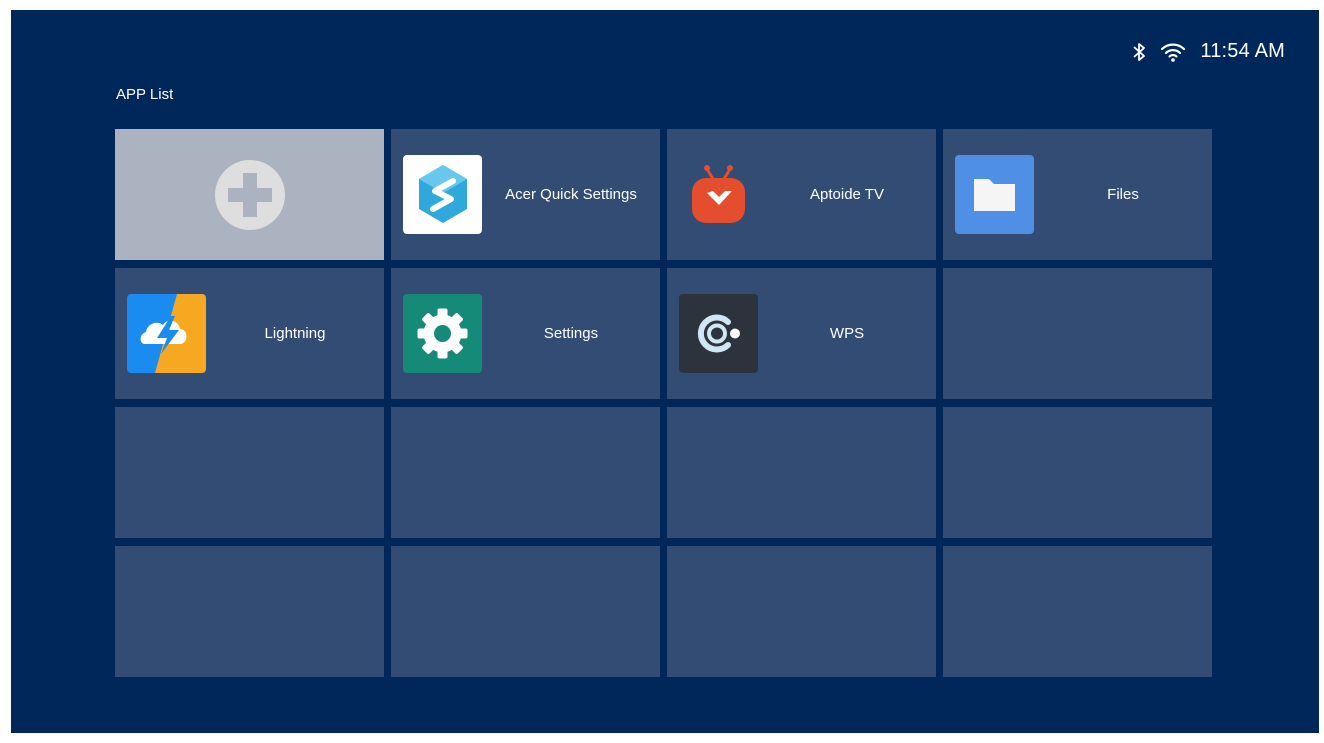  What do you see at coordinates (525, 333) in the screenshot?
I see `app-tile-settings: Settings` at bounding box center [525, 333].